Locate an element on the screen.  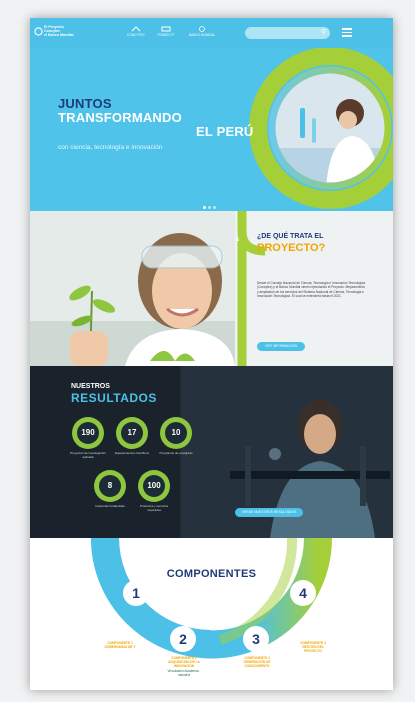
stat-value-1: 190 is located at coordinates (88, 433).